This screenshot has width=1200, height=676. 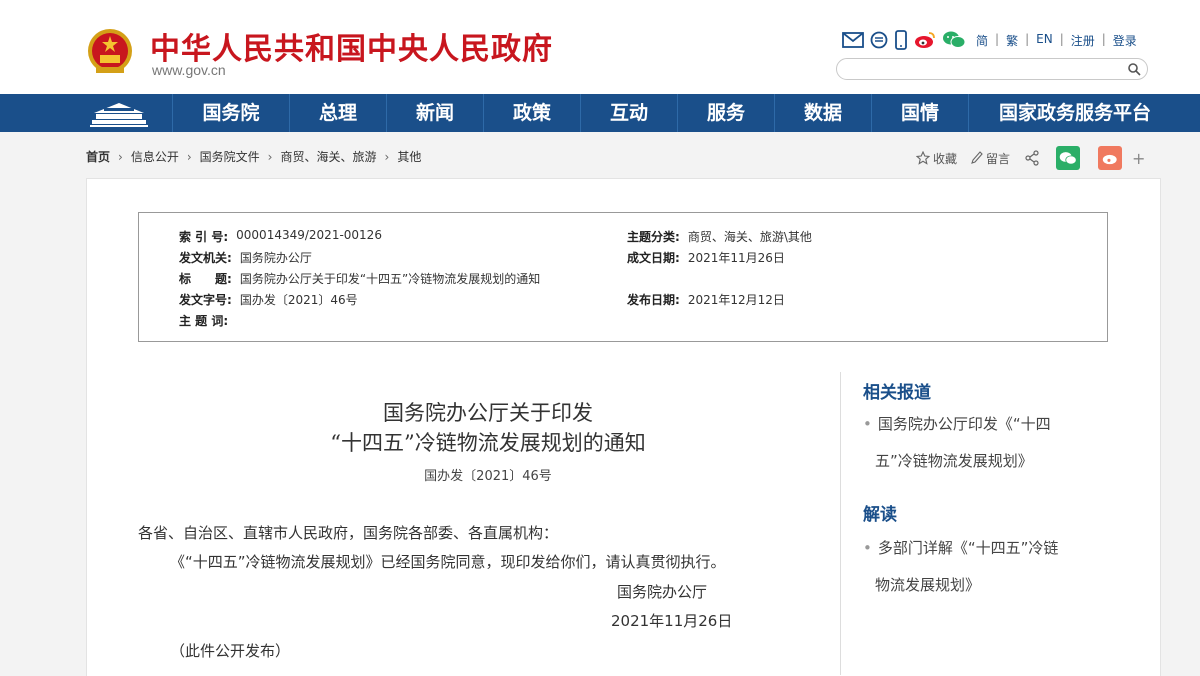 What do you see at coordinates (919, 113) in the screenshot?
I see `nav-item-national-info: 国情` at bounding box center [919, 113].